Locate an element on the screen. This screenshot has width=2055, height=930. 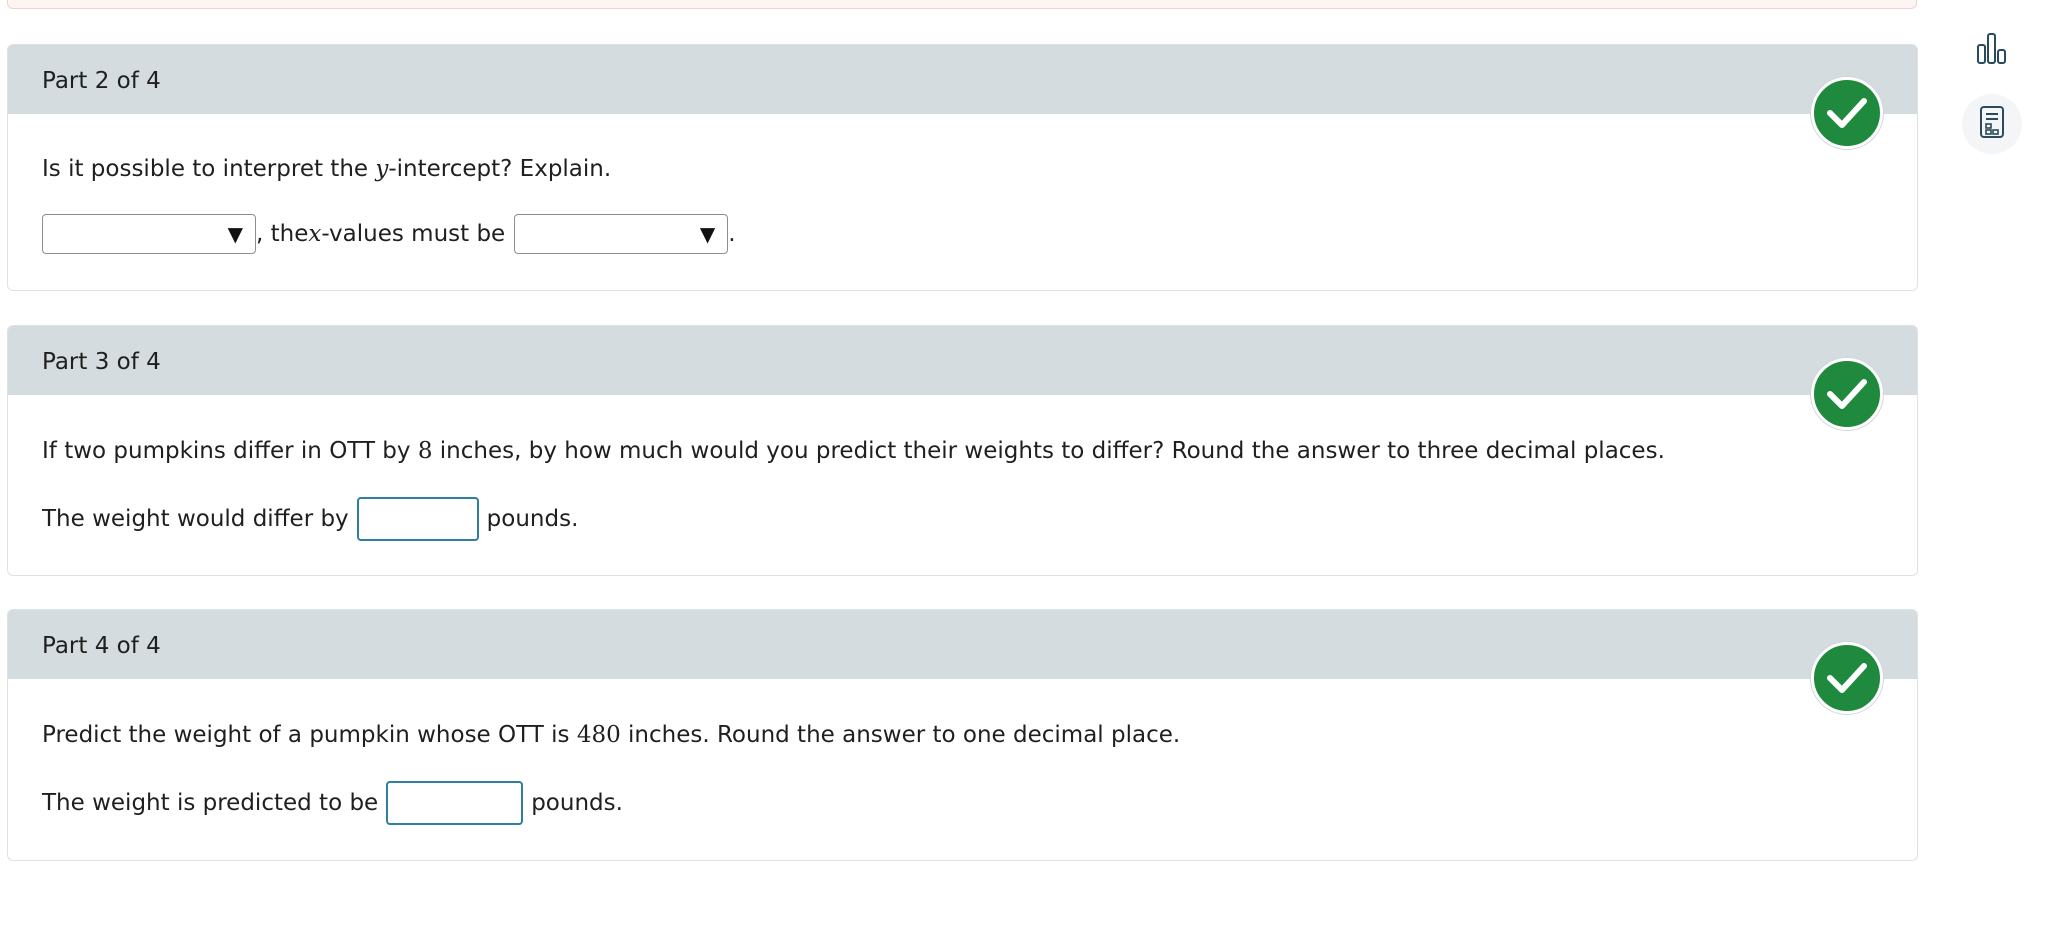
answer-text: -values must be is located at coordinates (413, 234).